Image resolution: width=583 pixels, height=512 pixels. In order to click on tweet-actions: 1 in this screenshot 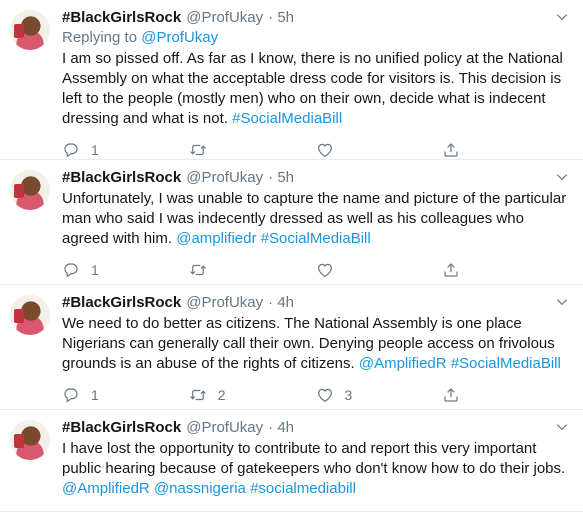, I will do `click(315, 270)`.